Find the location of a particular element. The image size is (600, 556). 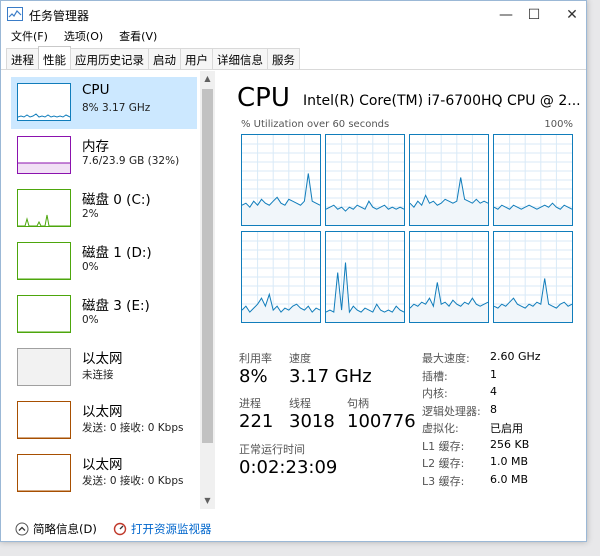

sidebar-item-name: 磁盘 1 (D:) is located at coordinates (117, 253).